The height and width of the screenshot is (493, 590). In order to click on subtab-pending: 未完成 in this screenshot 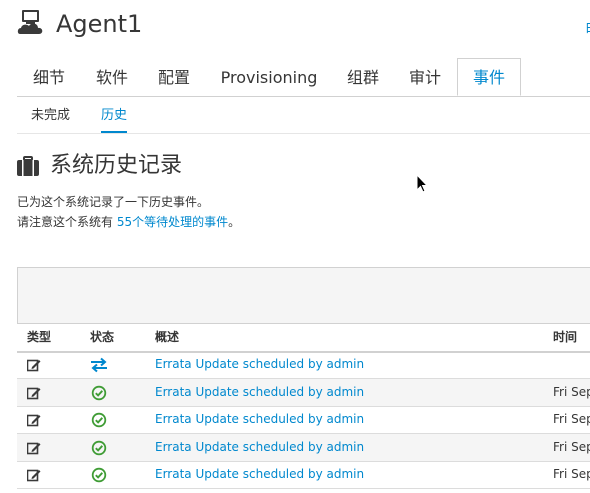, I will do `click(50, 115)`.